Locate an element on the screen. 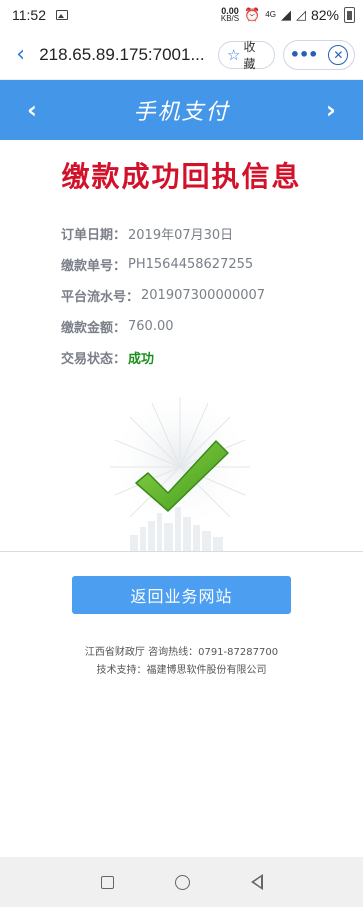 The image size is (363, 907). more-icon: ••• is located at coordinates (304, 54).